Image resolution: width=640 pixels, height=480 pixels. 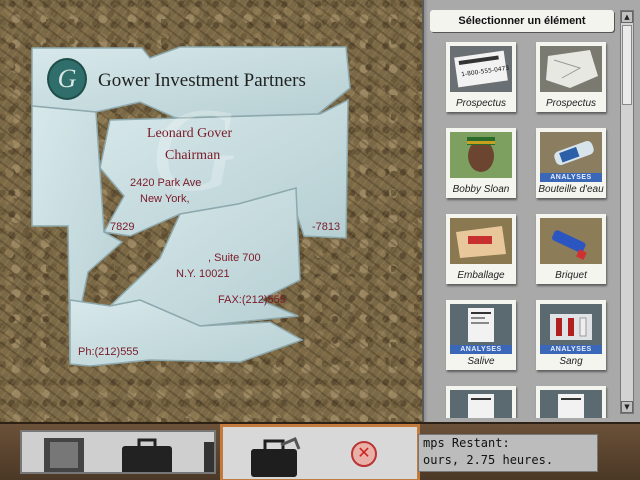 What do you see at coordinates (627, 17) in the screenshot?
I see `scroll-up-icon: ▲` at bounding box center [627, 17].